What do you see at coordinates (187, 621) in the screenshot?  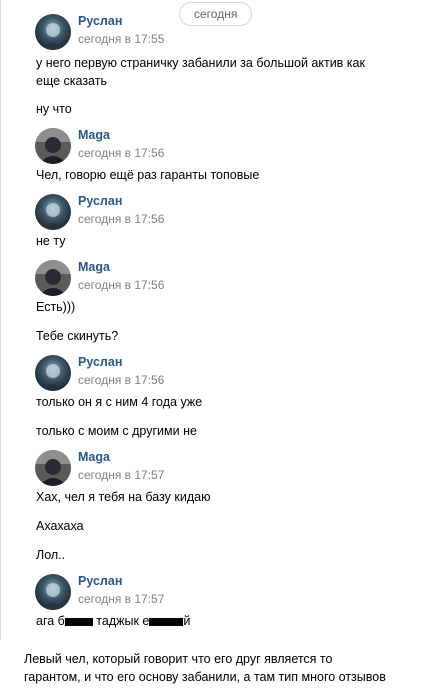 I see `message-text-part: й` at bounding box center [187, 621].